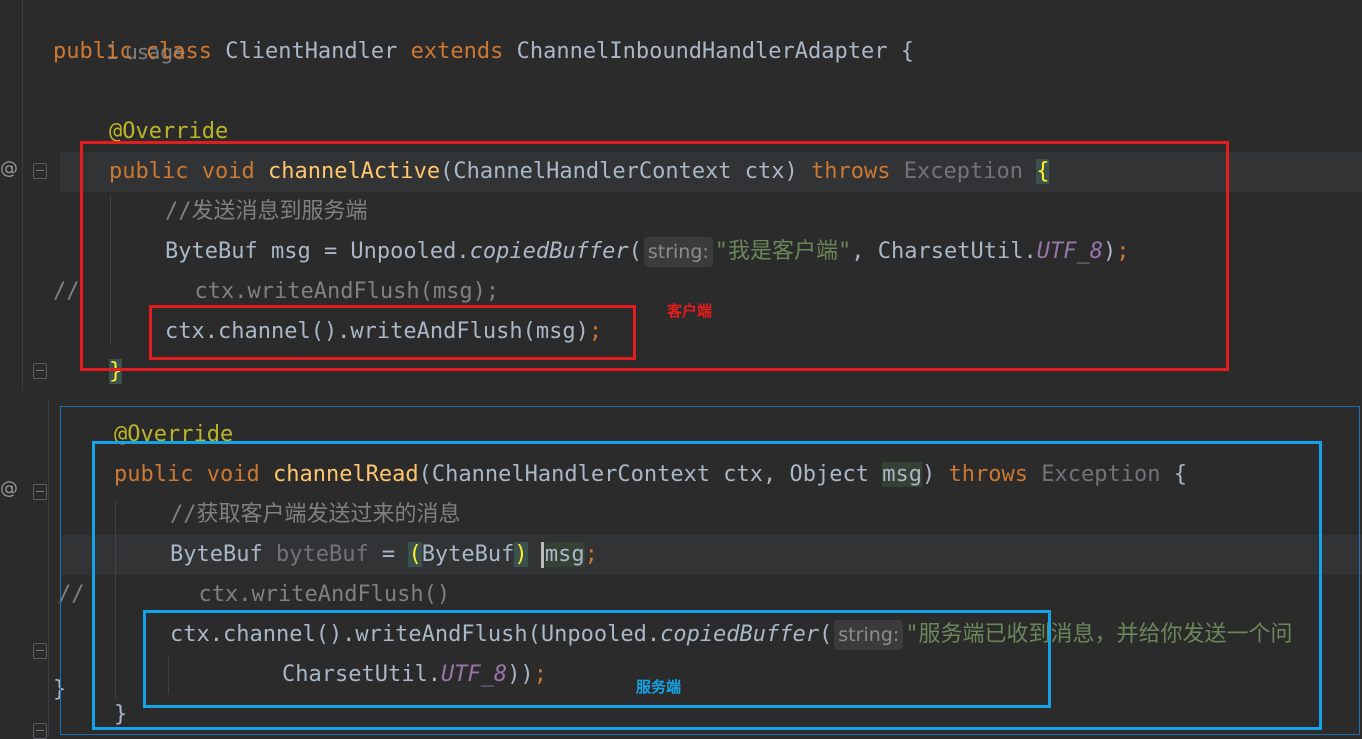 The image size is (1362, 739). Describe the element at coordinates (93, 51) in the screenshot. I see `keyword: public` at that location.